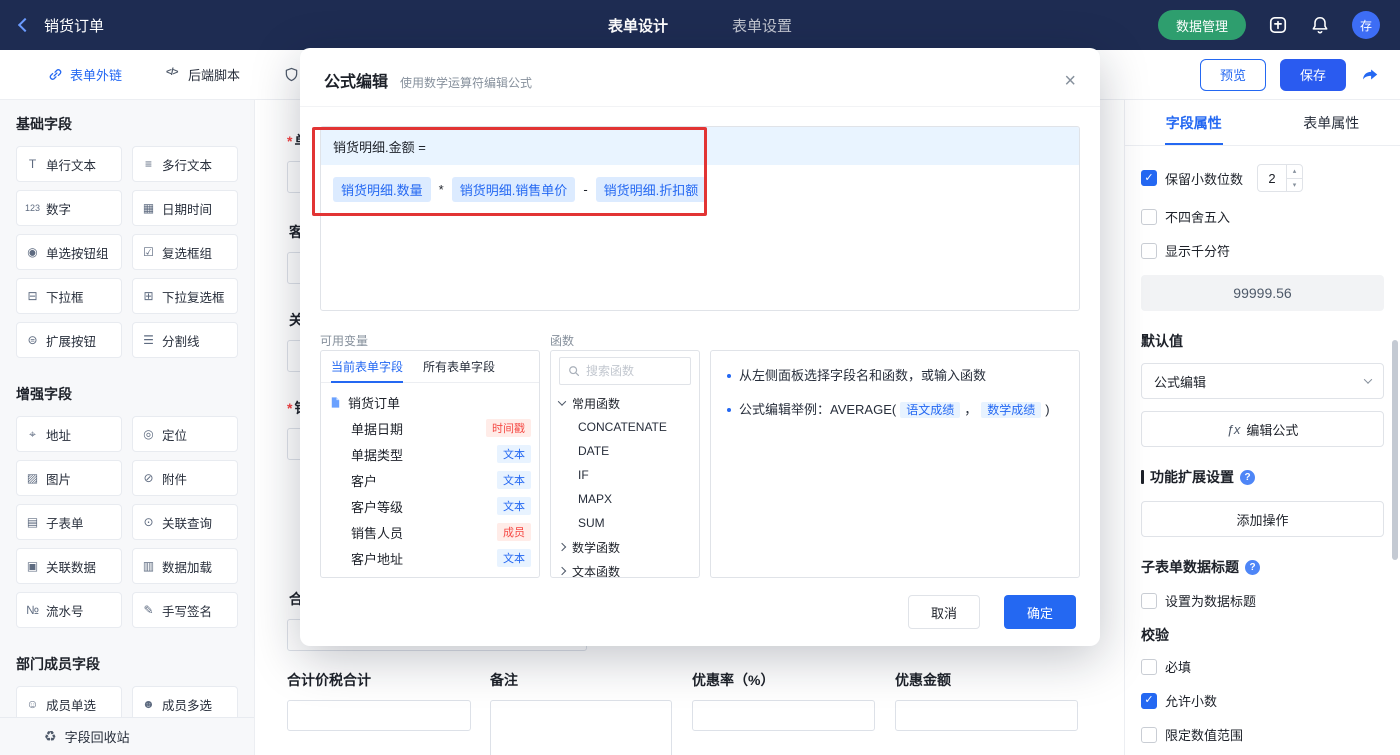  What do you see at coordinates (430, 532) in the screenshot?
I see `variable-row: 销售人员 成员` at bounding box center [430, 532].